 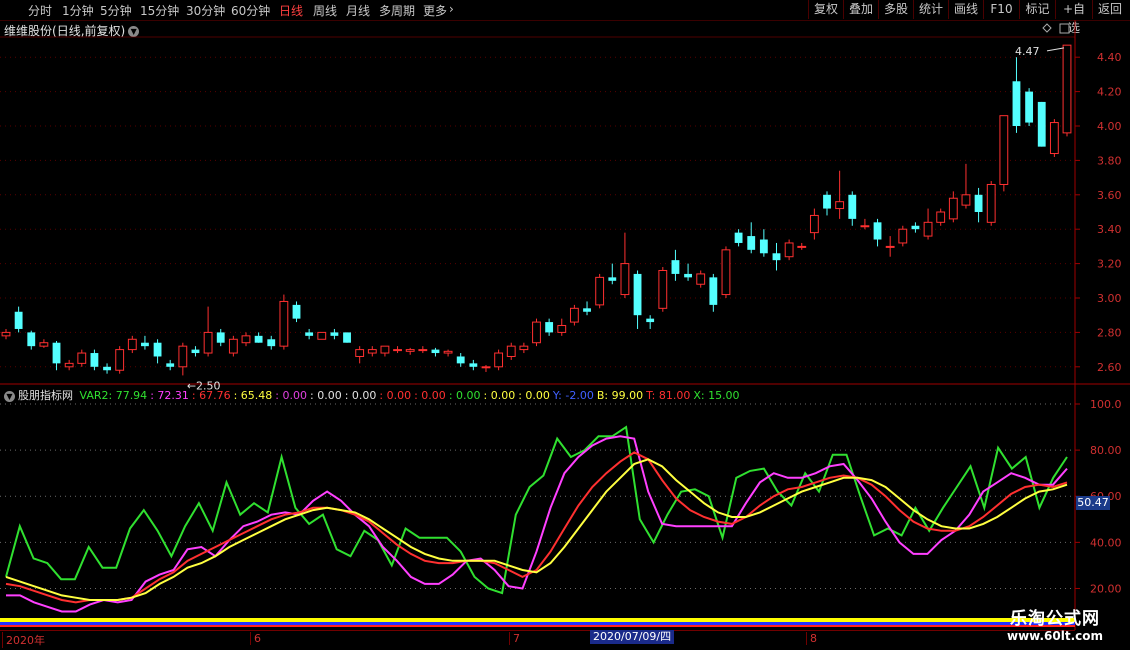 What do you see at coordinates (255, 638) in the screenshot?
I see `date-label: 6` at bounding box center [255, 638].